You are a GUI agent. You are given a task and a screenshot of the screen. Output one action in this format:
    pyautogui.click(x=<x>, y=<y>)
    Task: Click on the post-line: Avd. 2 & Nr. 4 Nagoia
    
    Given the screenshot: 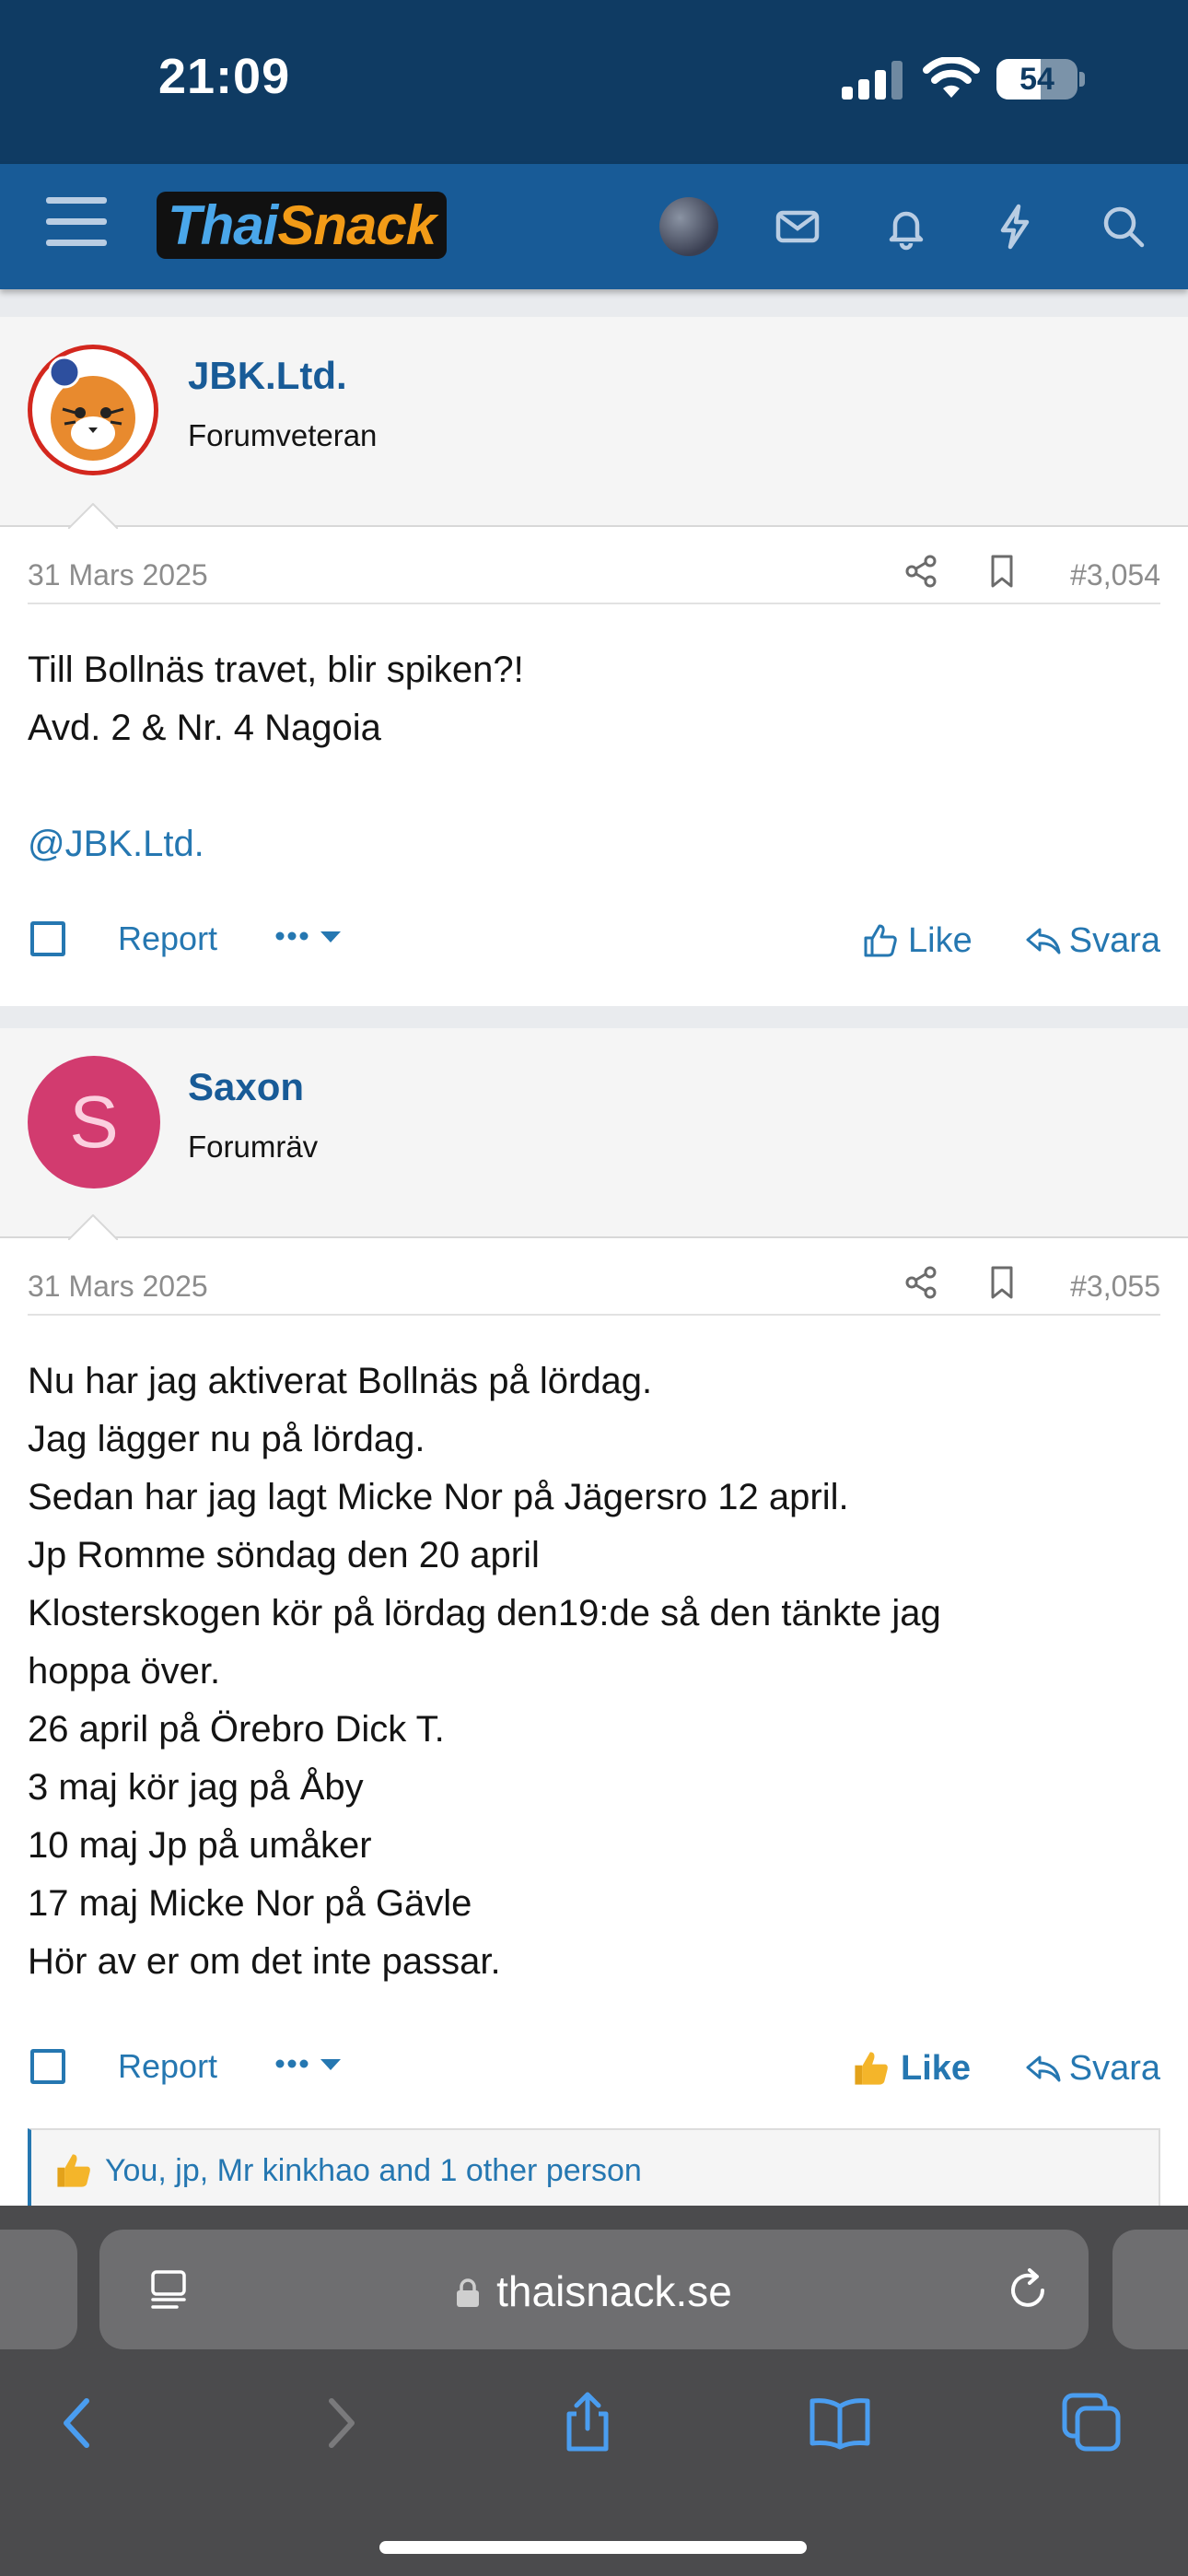 What is the action you would take?
    pyautogui.click(x=204, y=728)
    